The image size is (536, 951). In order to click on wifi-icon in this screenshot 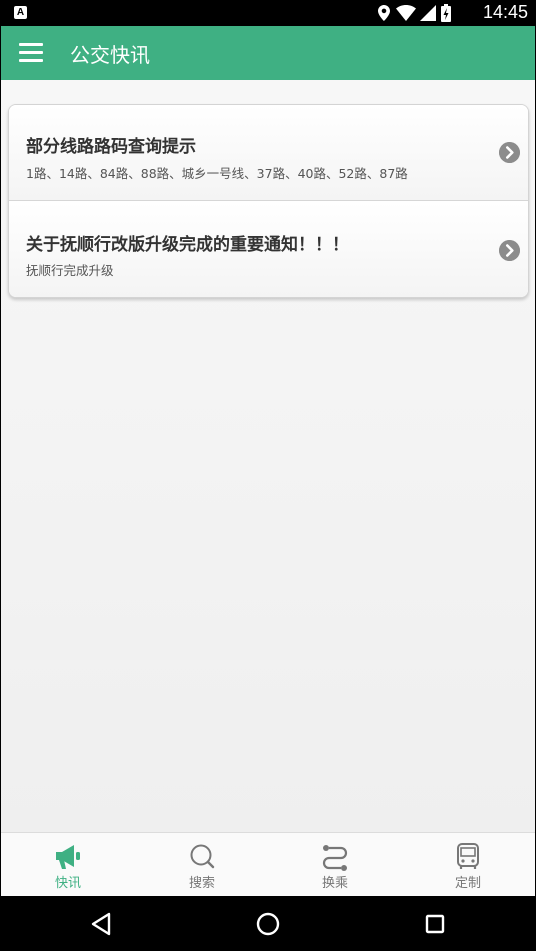, I will do `click(406, 13)`.